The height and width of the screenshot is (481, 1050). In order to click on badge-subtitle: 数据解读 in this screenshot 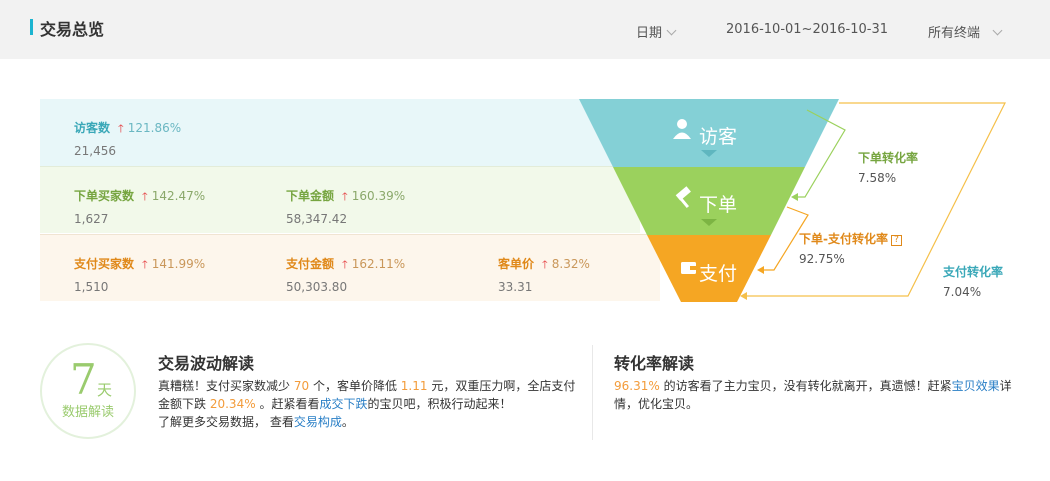, I will do `click(87, 412)`.